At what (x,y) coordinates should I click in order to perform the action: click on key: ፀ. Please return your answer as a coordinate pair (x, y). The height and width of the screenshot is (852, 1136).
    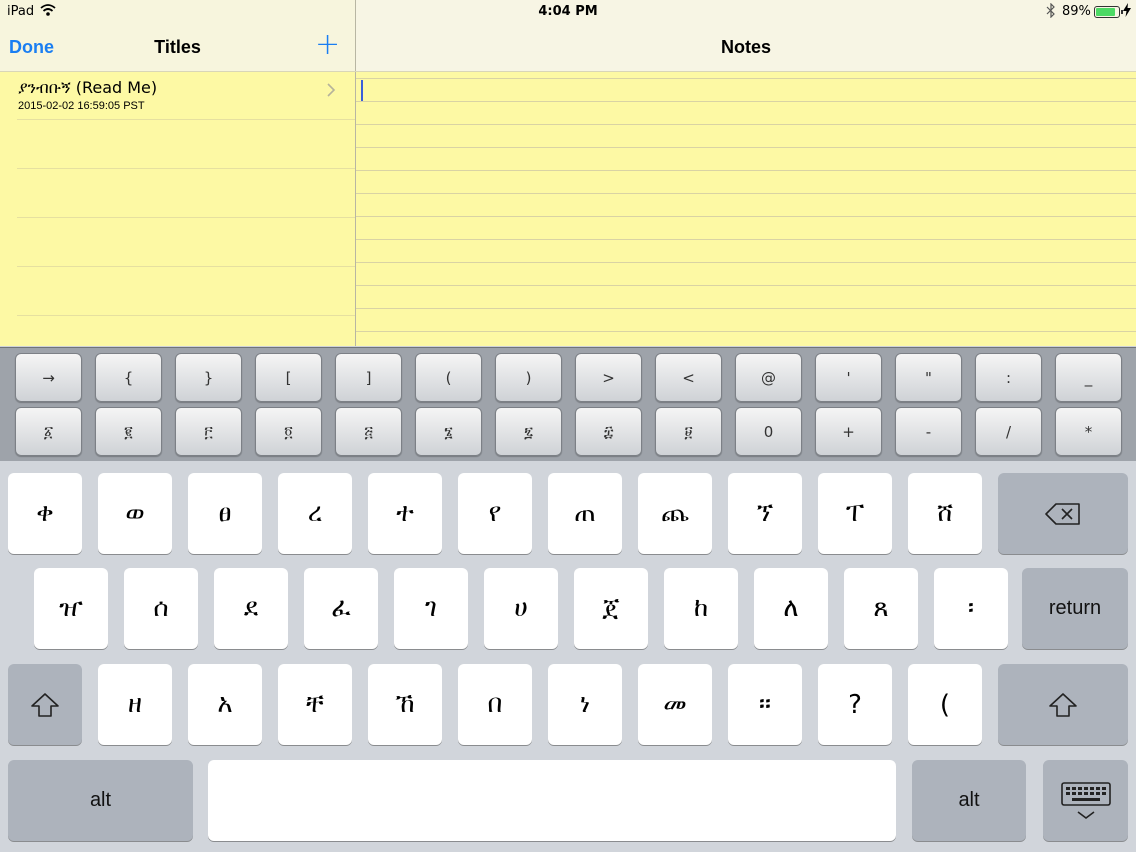
    Looking at the image, I should click on (225, 513).